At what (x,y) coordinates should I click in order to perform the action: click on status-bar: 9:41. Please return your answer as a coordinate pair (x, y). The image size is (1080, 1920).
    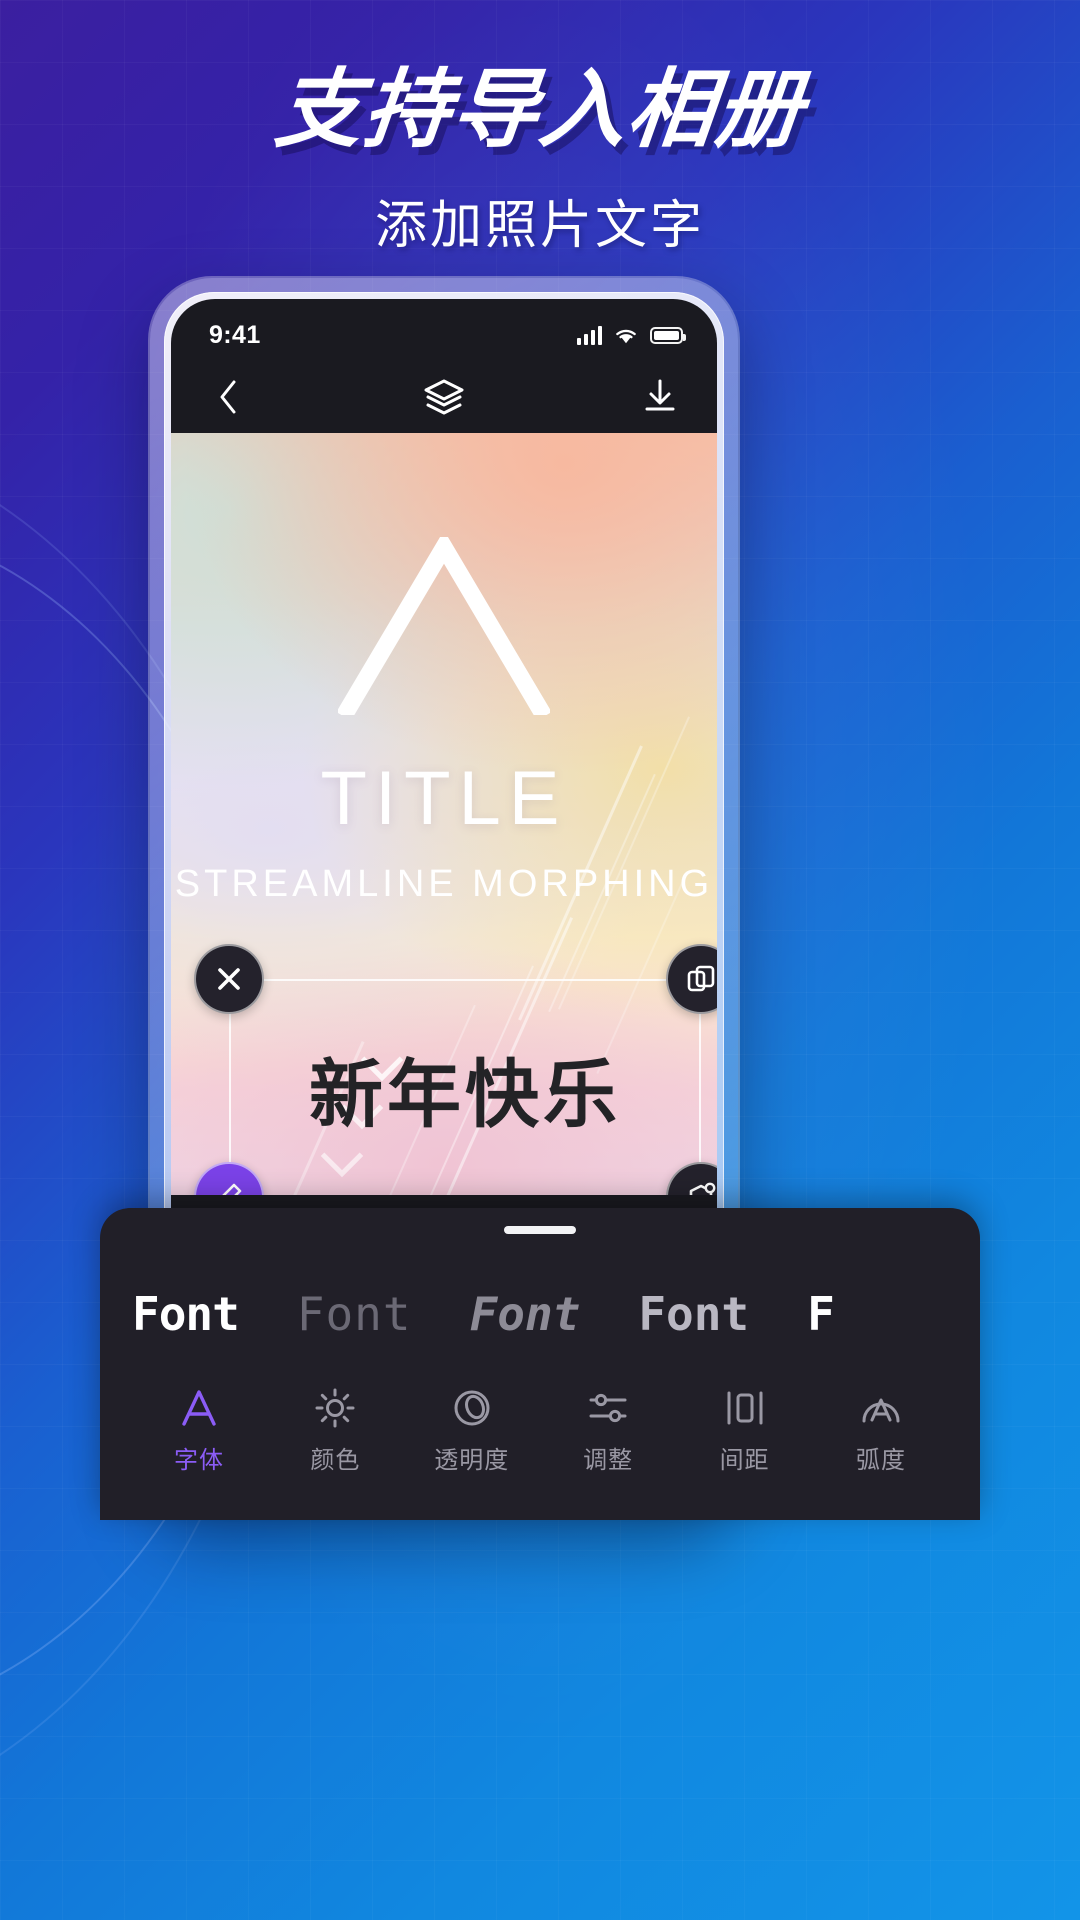
    Looking at the image, I should click on (444, 330).